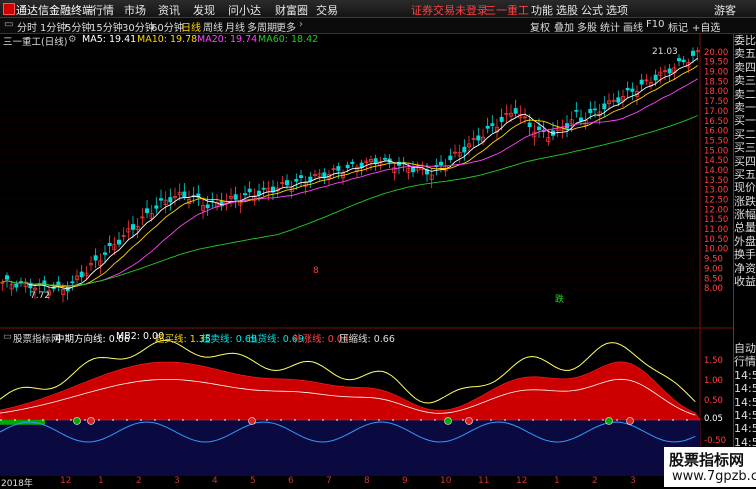  Describe the element at coordinates (745, 94) in the screenshot. I see `side-panel-item: 卖二` at that location.